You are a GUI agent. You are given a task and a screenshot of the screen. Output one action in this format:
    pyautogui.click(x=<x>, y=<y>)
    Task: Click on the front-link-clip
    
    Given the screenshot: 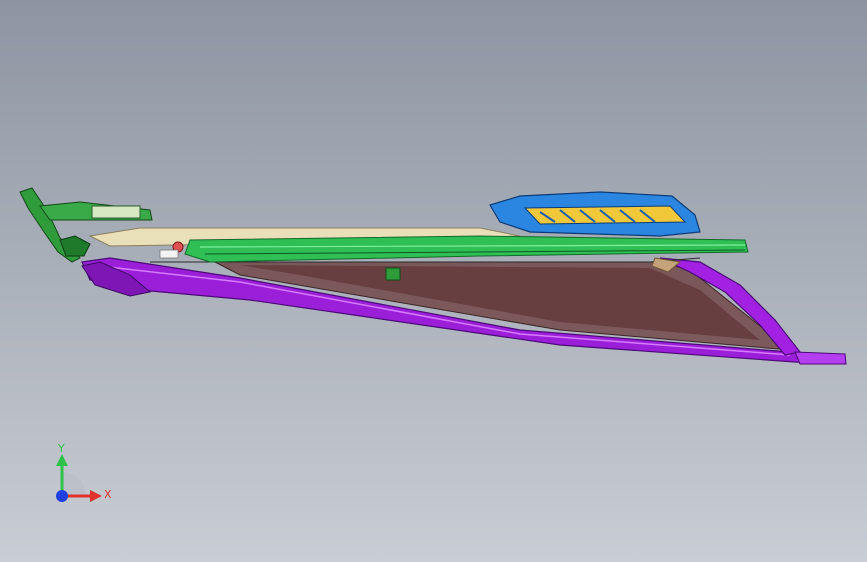 What is the action you would take?
    pyautogui.click(x=116, y=212)
    